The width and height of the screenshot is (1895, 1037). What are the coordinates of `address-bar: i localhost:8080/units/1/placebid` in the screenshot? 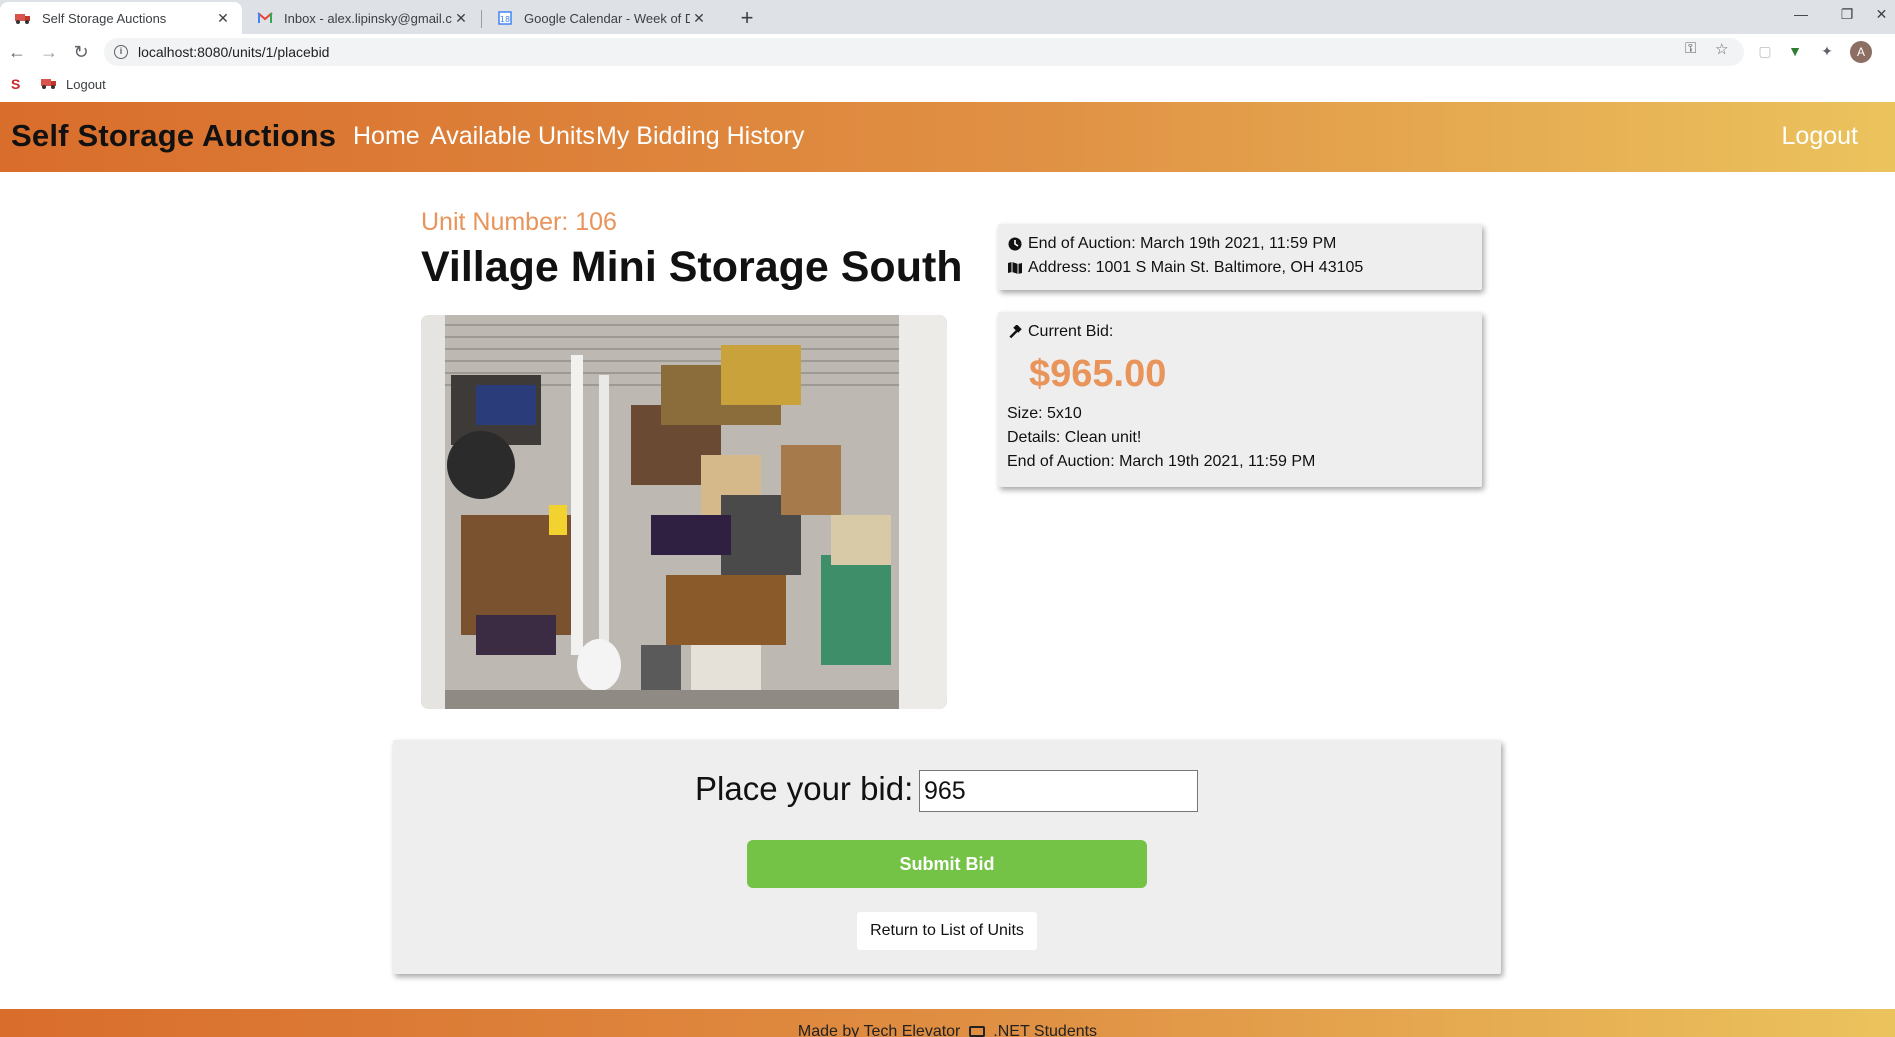 It's located at (924, 52).